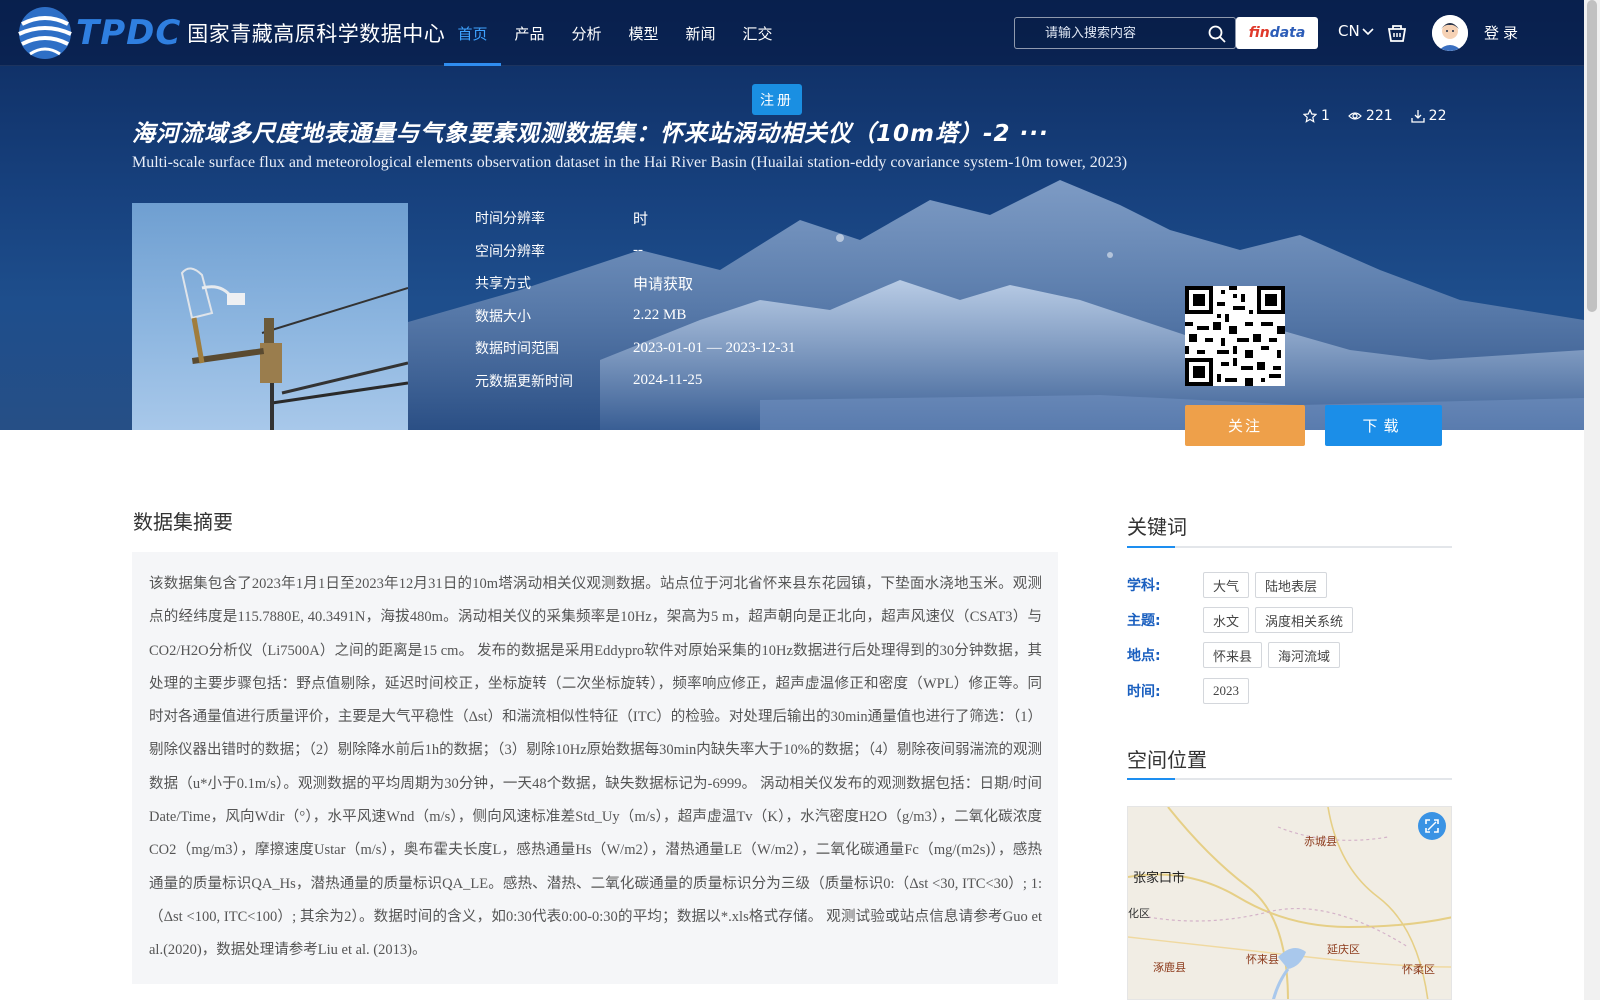 Image resolution: width=1600 pixels, height=1000 pixels. Describe the element at coordinates (660, 315) in the screenshot. I see `meta-value: 2.22 MB` at that location.